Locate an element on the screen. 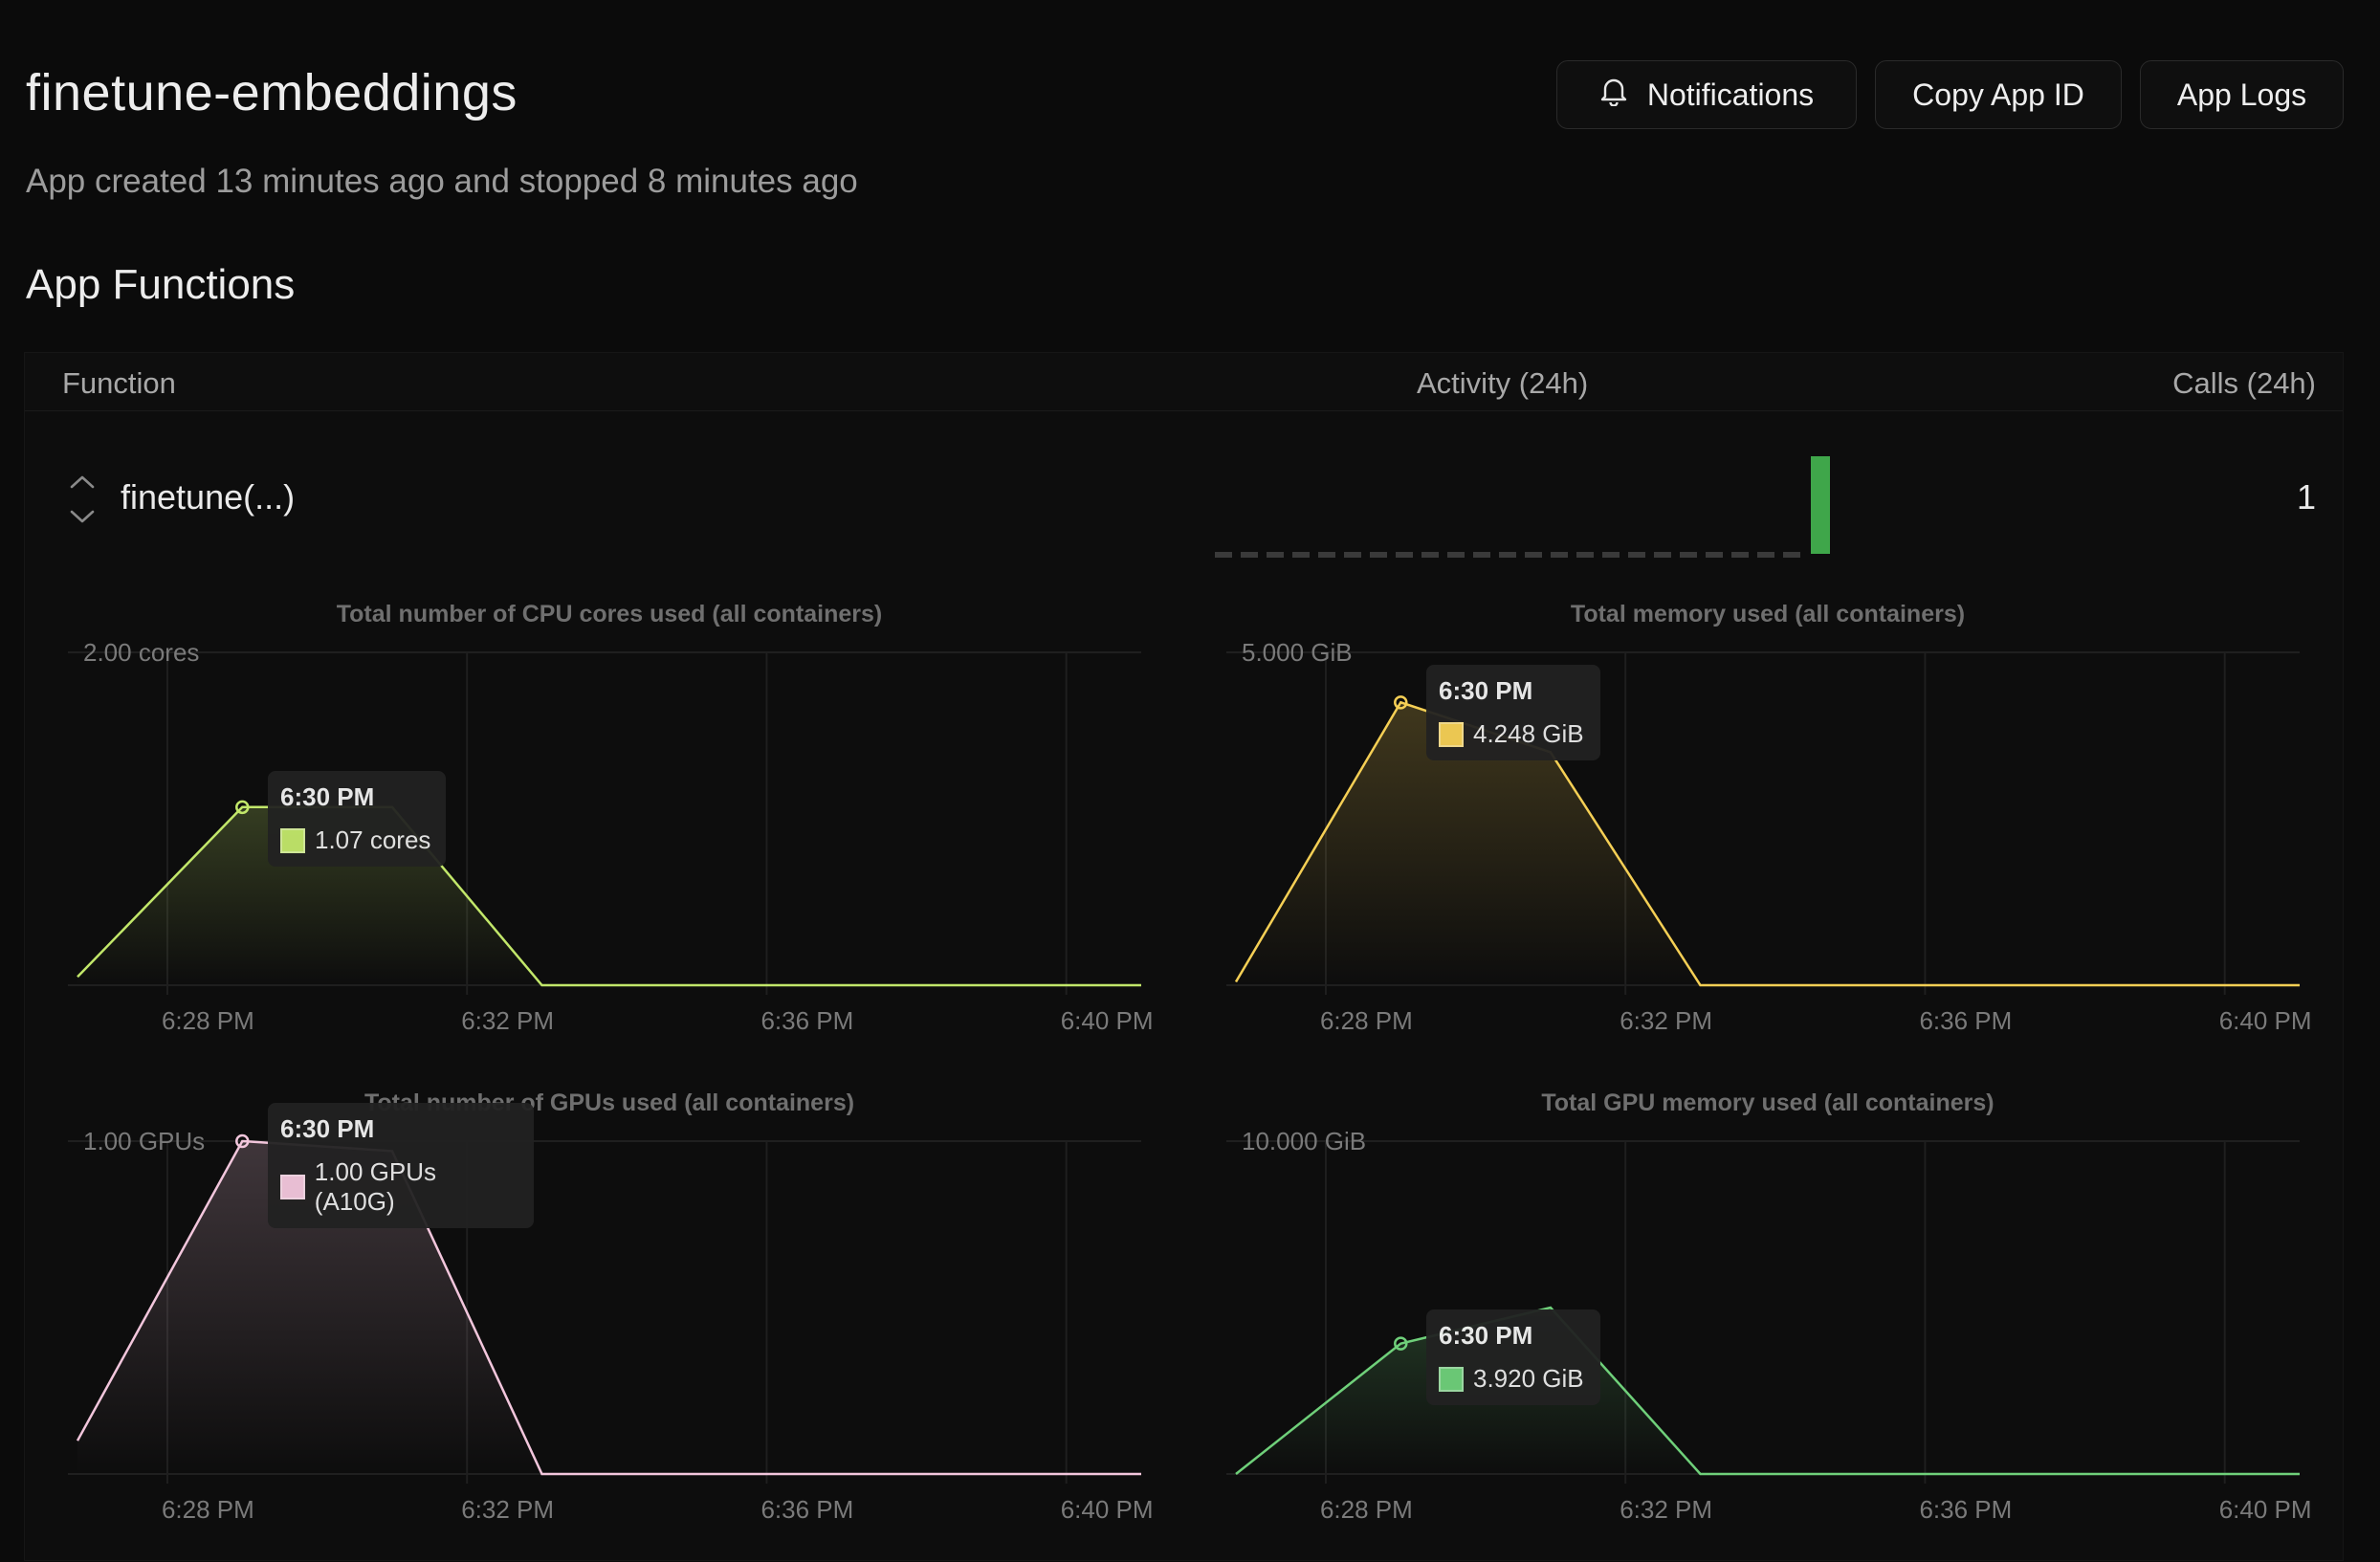 This screenshot has width=2380, height=1562. gpu-memory-area is located at coordinates (1768, 1391).